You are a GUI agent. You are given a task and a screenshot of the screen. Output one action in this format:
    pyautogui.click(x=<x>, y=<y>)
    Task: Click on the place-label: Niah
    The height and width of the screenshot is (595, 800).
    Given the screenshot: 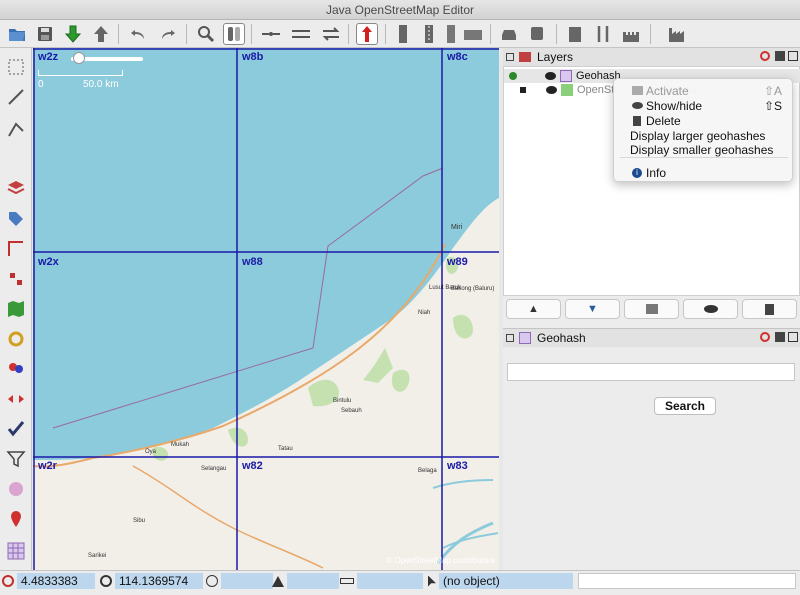 What is the action you would take?
    pyautogui.click(x=424, y=313)
    